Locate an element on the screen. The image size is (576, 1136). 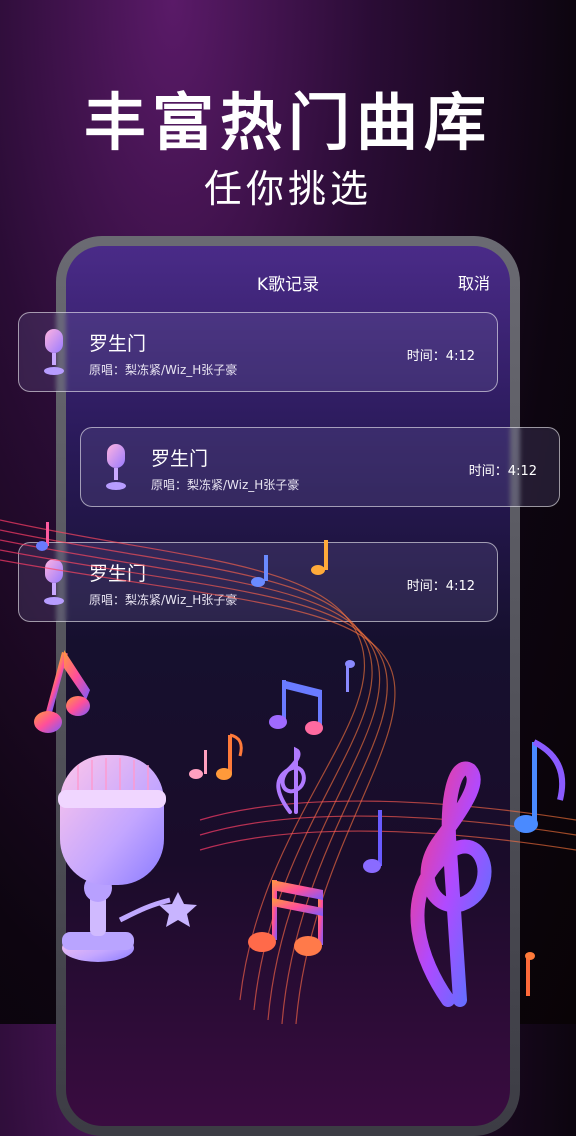
music-note-icon is located at coordinates (540, 786).